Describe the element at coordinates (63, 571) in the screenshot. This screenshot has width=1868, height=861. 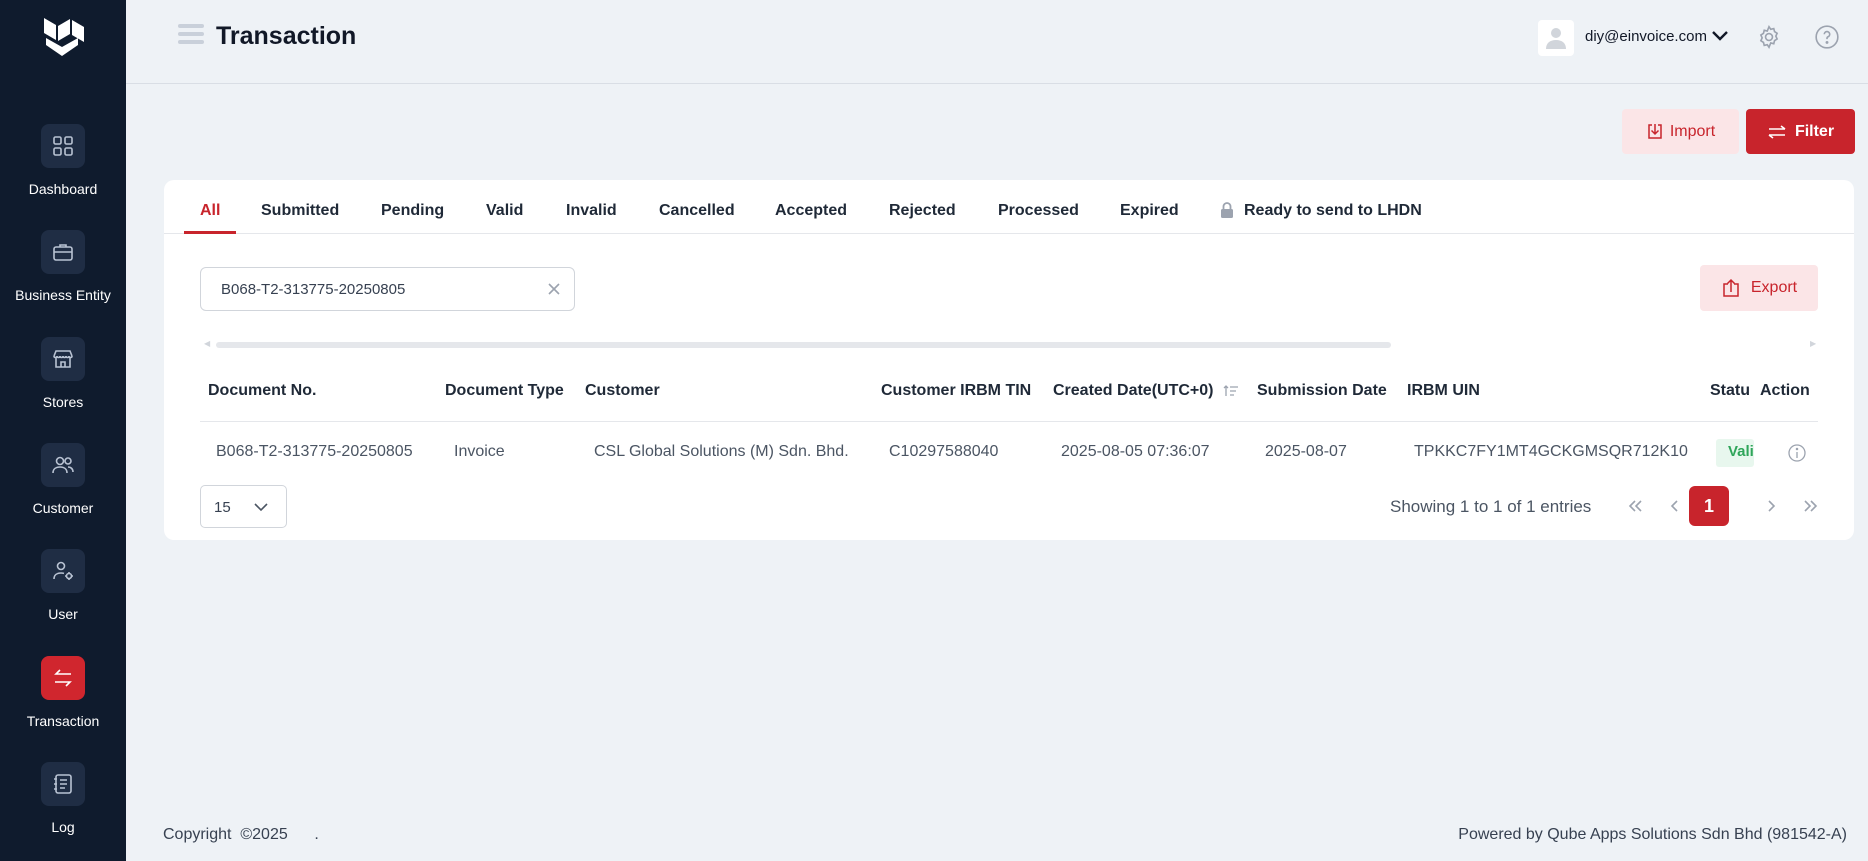
I see `user-settings-icon` at that location.